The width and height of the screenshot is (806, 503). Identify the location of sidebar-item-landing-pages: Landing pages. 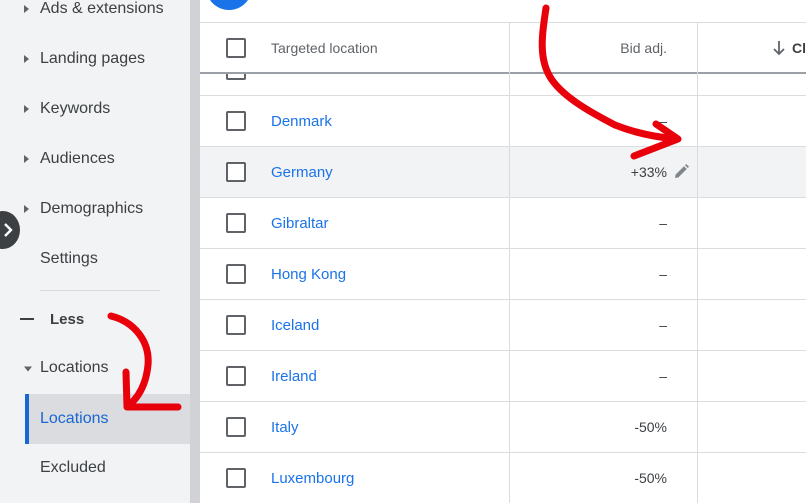
(95, 59).